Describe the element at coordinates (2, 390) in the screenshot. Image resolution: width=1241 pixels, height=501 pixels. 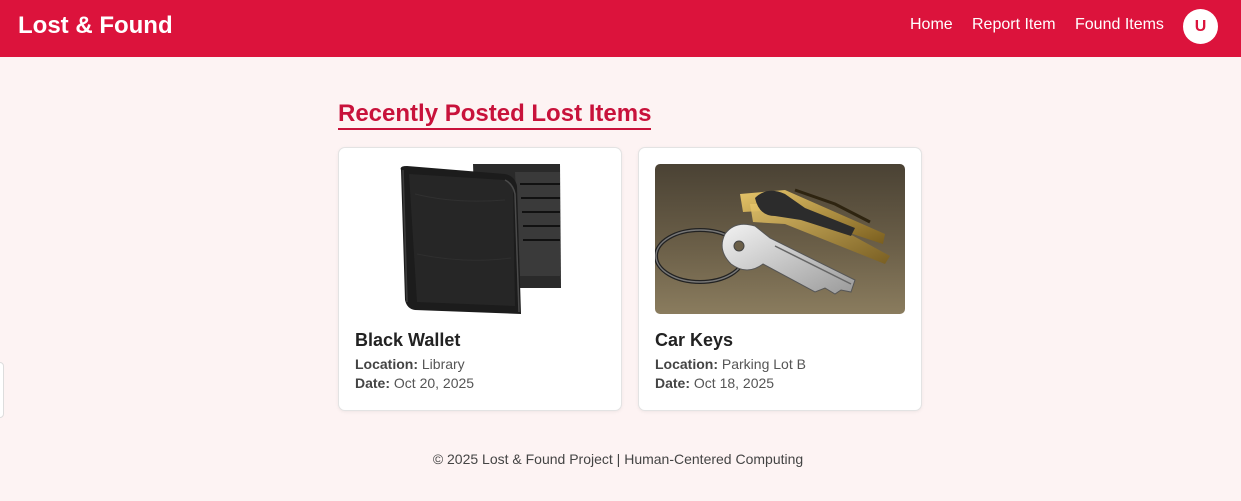
I see `side-edge-tab` at that location.